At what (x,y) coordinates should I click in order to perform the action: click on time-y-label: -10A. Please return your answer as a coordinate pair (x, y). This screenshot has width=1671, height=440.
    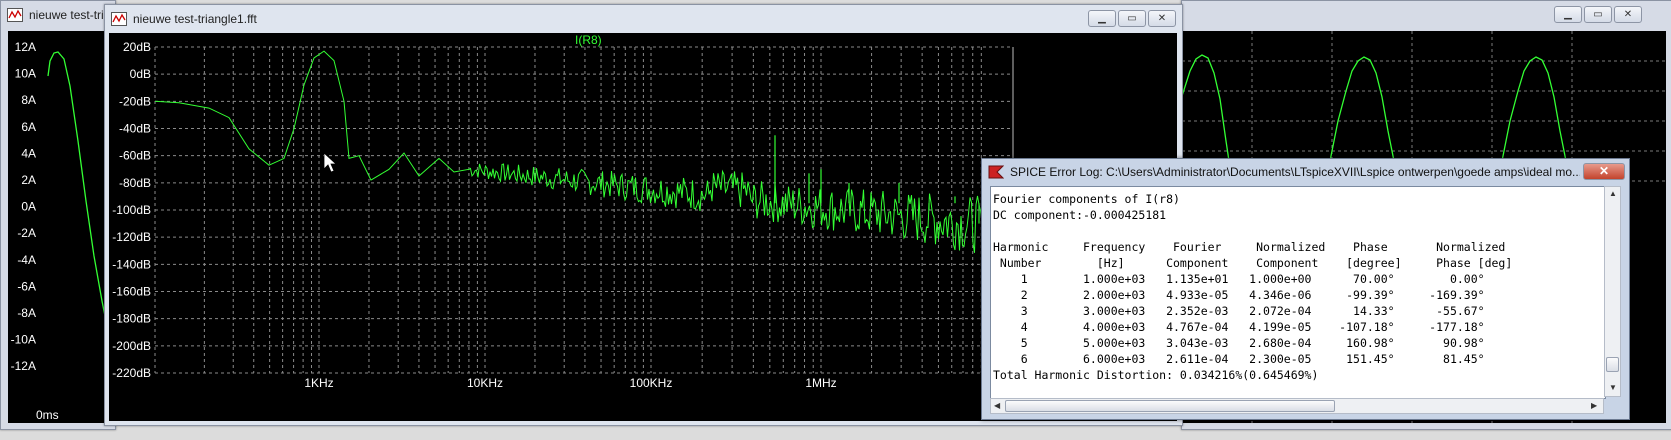
    Looking at the image, I should click on (23, 340).